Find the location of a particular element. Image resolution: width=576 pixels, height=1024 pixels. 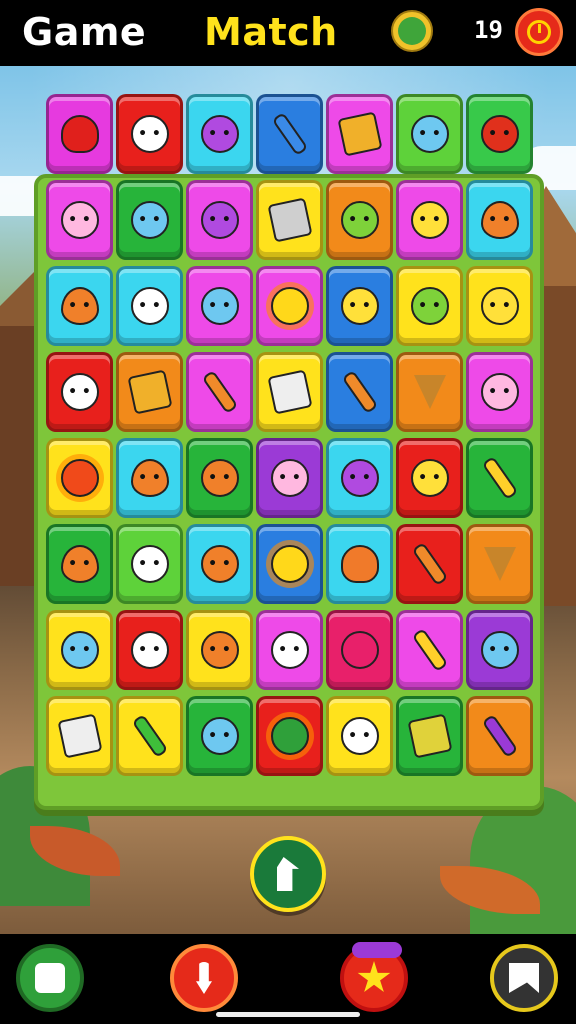

red-heart-drop-icon is located at coordinates (79, 134).